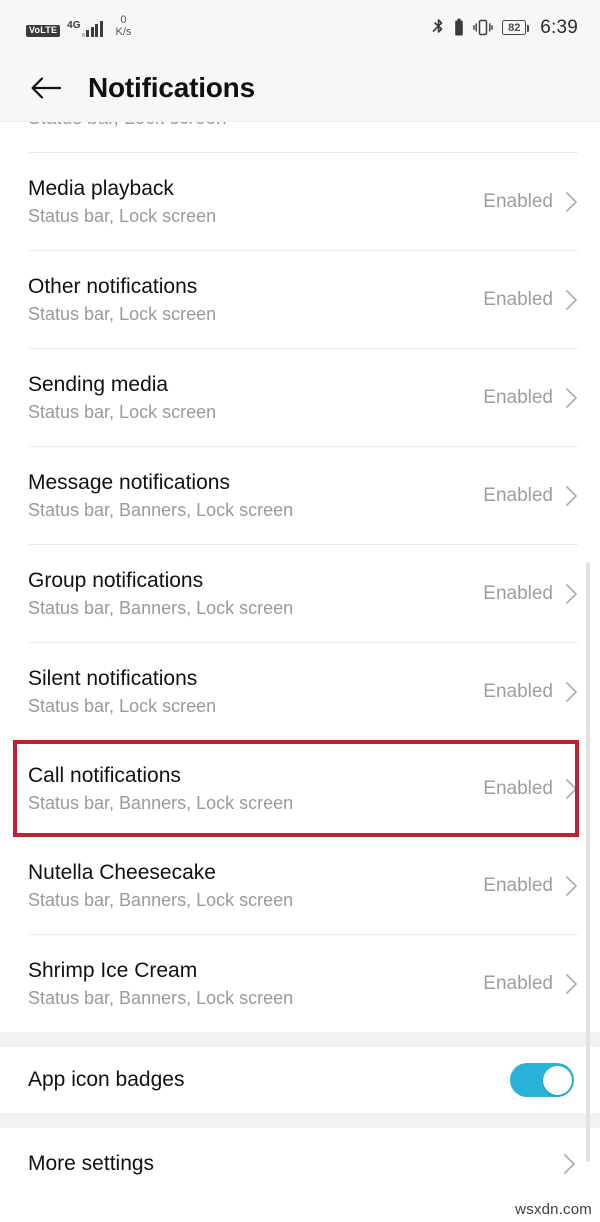  What do you see at coordinates (98, 384) in the screenshot?
I see `list-item-title: Sending media` at bounding box center [98, 384].